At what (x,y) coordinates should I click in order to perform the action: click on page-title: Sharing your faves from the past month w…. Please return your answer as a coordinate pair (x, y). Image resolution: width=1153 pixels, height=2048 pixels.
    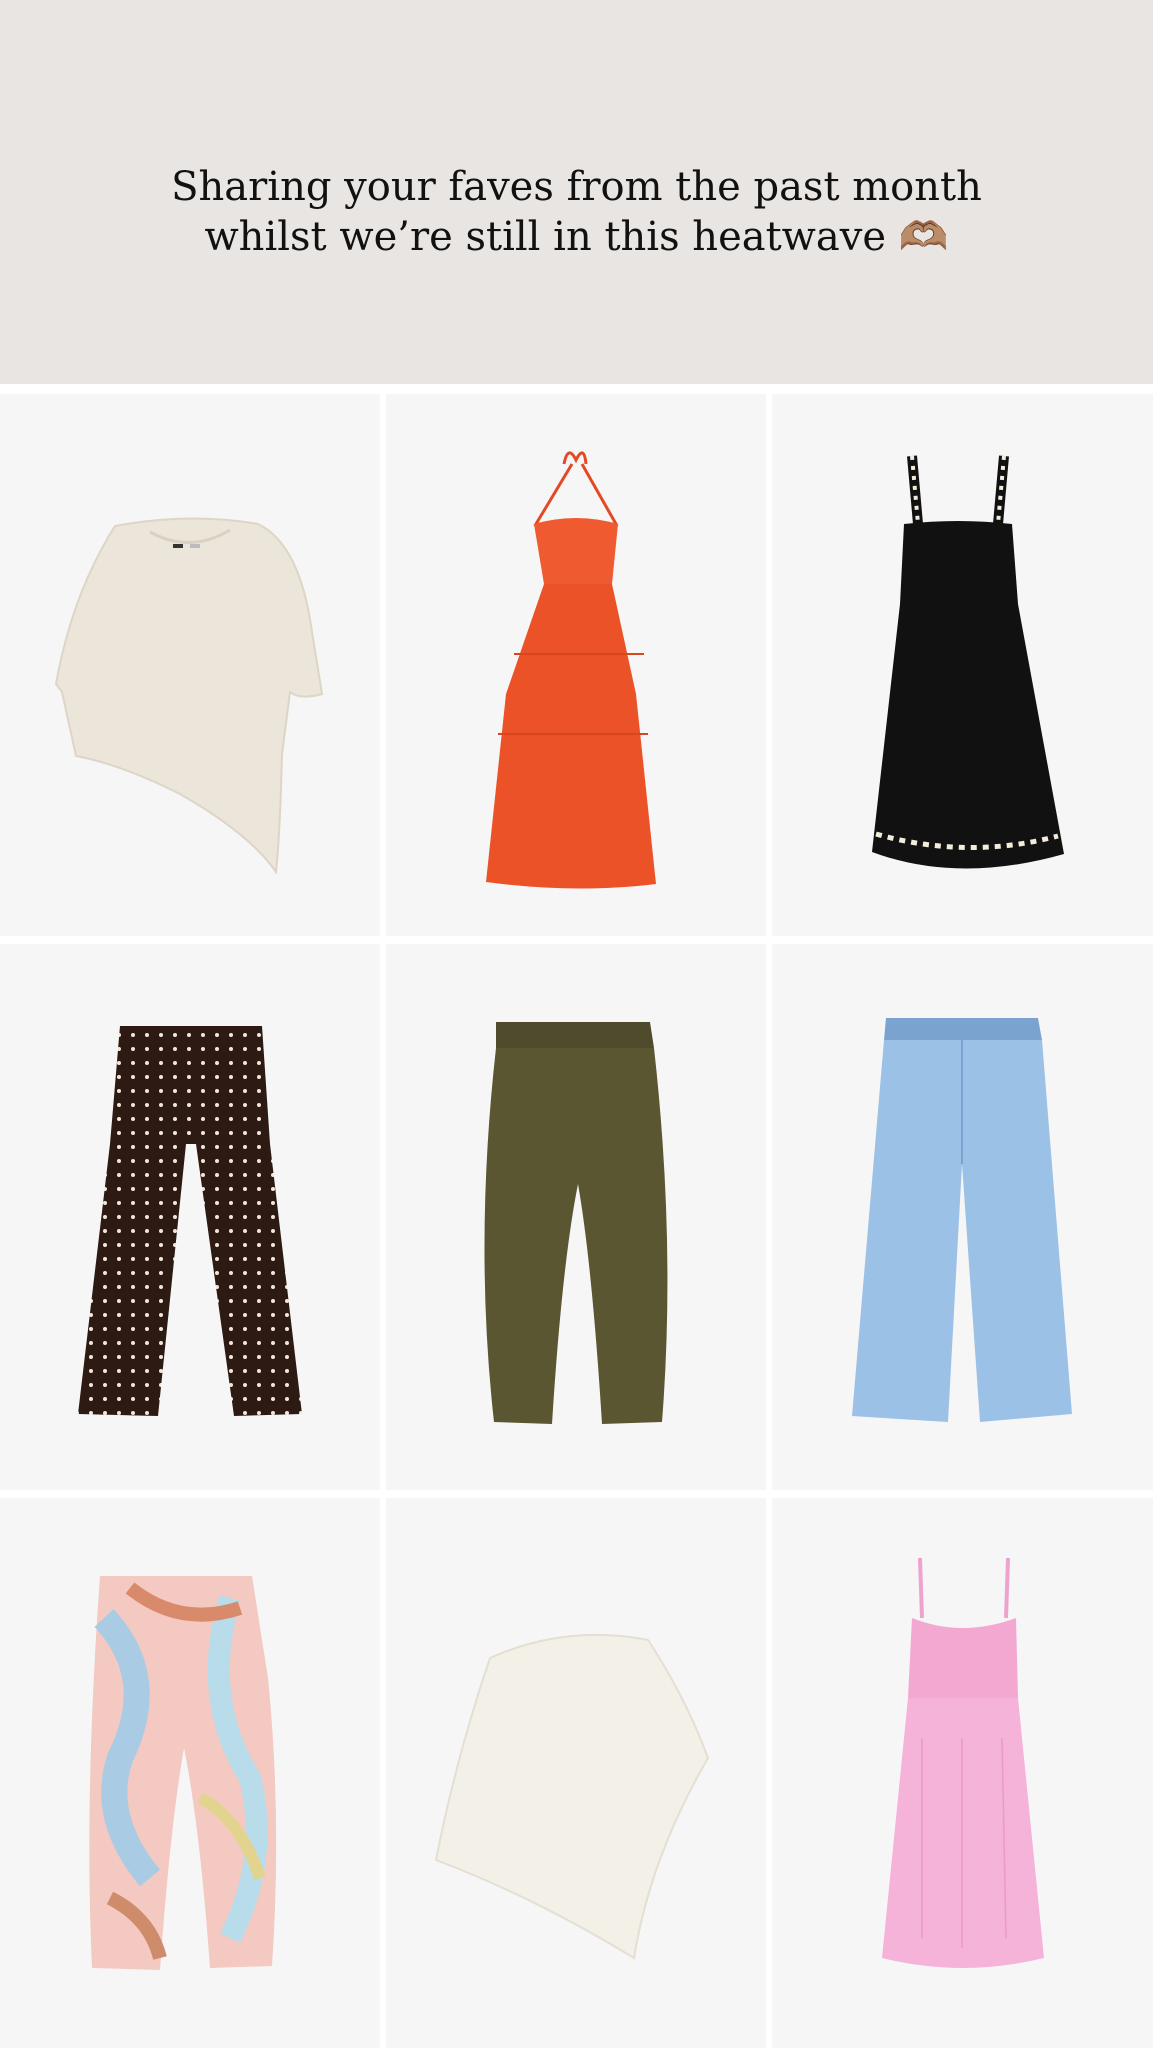
    Looking at the image, I should click on (576, 212).